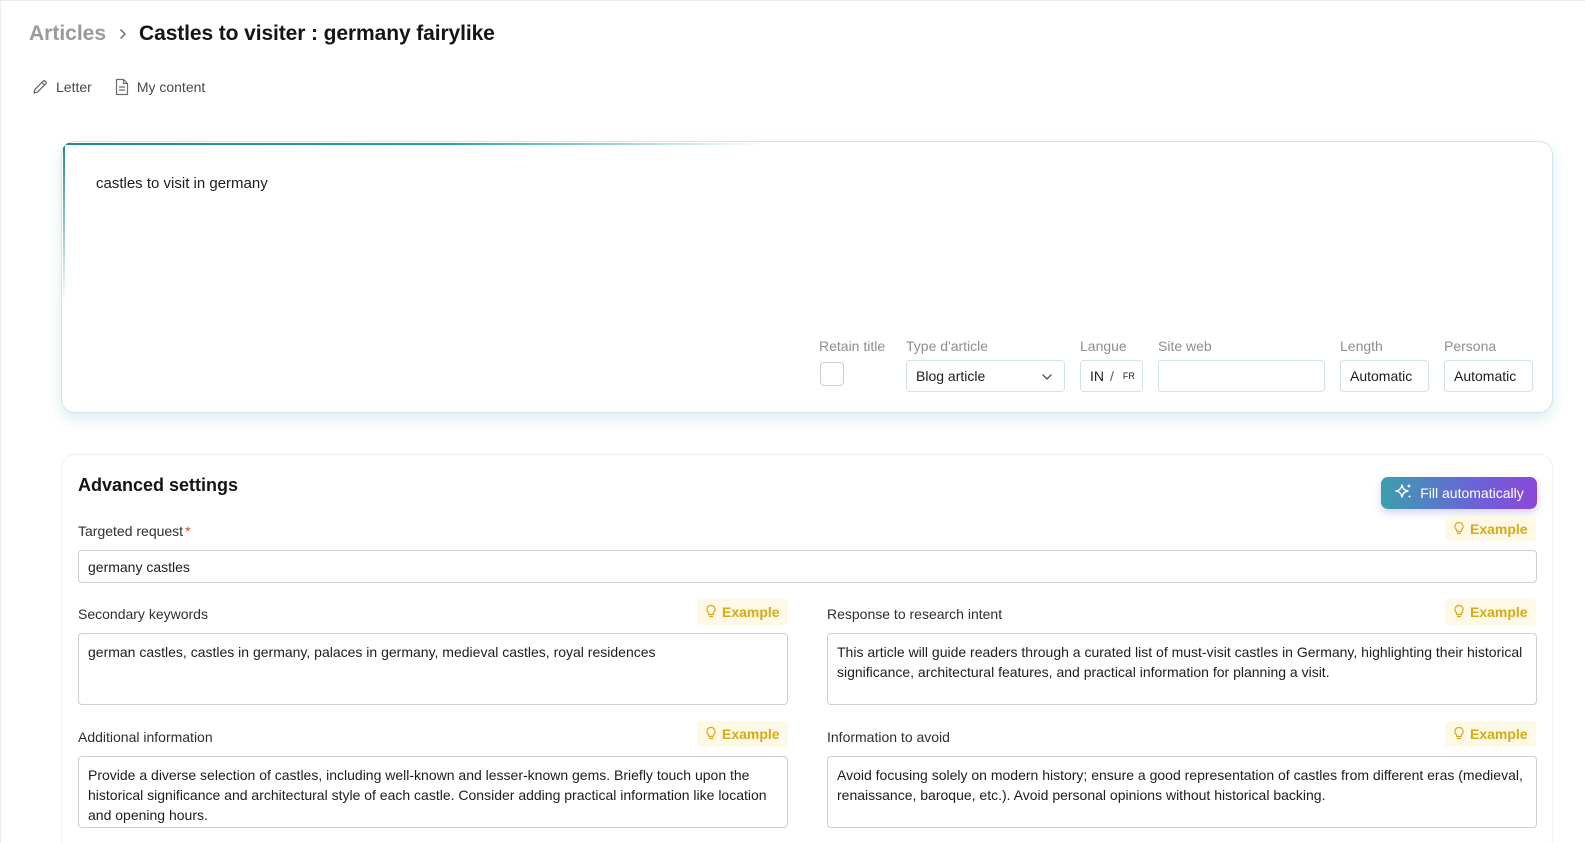 The width and height of the screenshot is (1585, 843). What do you see at coordinates (1361, 346) in the screenshot?
I see `length-label: Length` at bounding box center [1361, 346].